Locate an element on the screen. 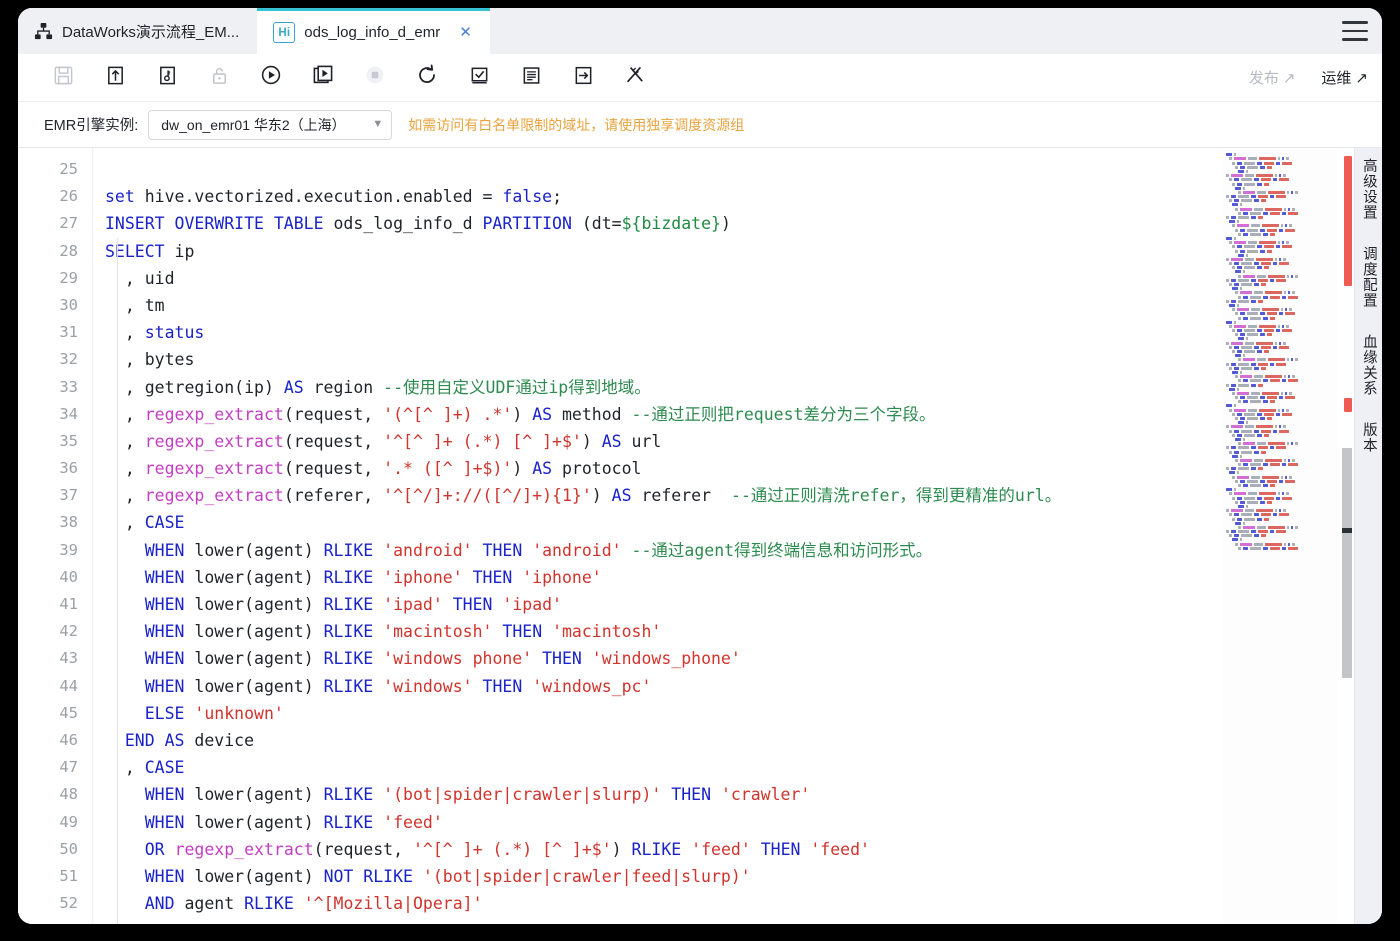 The width and height of the screenshot is (1400, 941). code-token: 'iphone' is located at coordinates (428, 577).